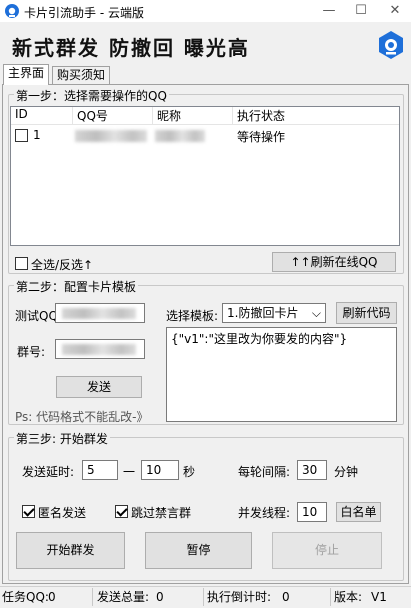  What do you see at coordinates (395, 11) in the screenshot?
I see `close-icon: ✕` at bounding box center [395, 11].